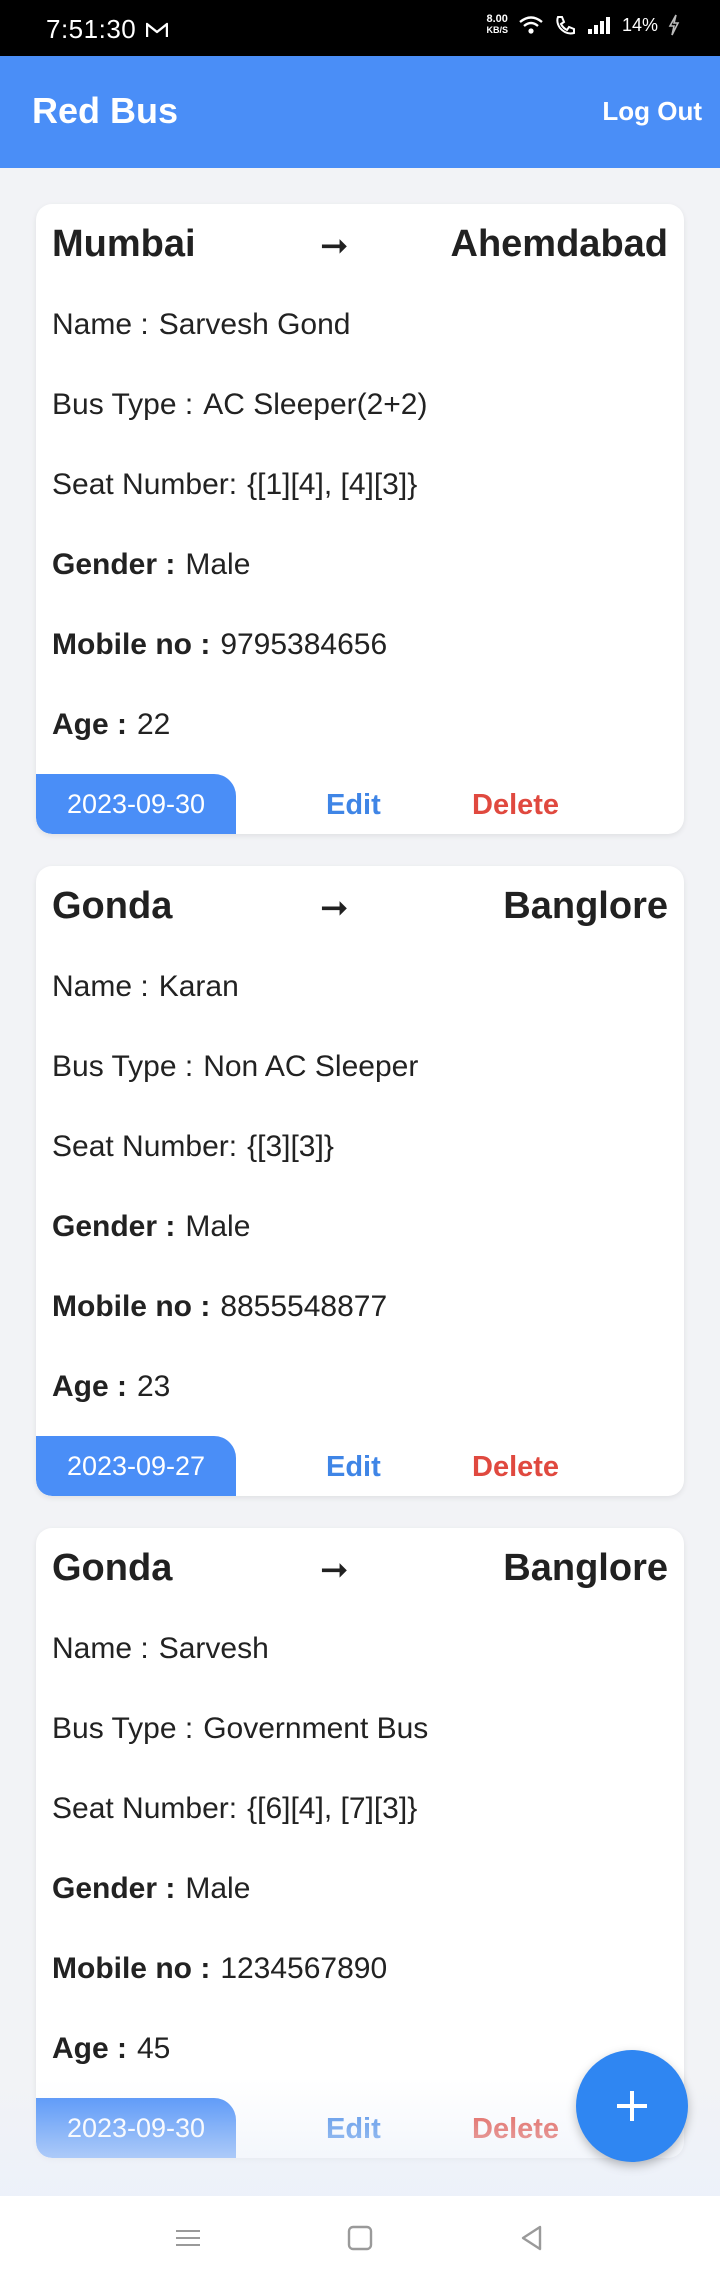 This screenshot has width=720, height=2280. Describe the element at coordinates (105, 110) in the screenshot. I see `app-title: Red Bus` at that location.